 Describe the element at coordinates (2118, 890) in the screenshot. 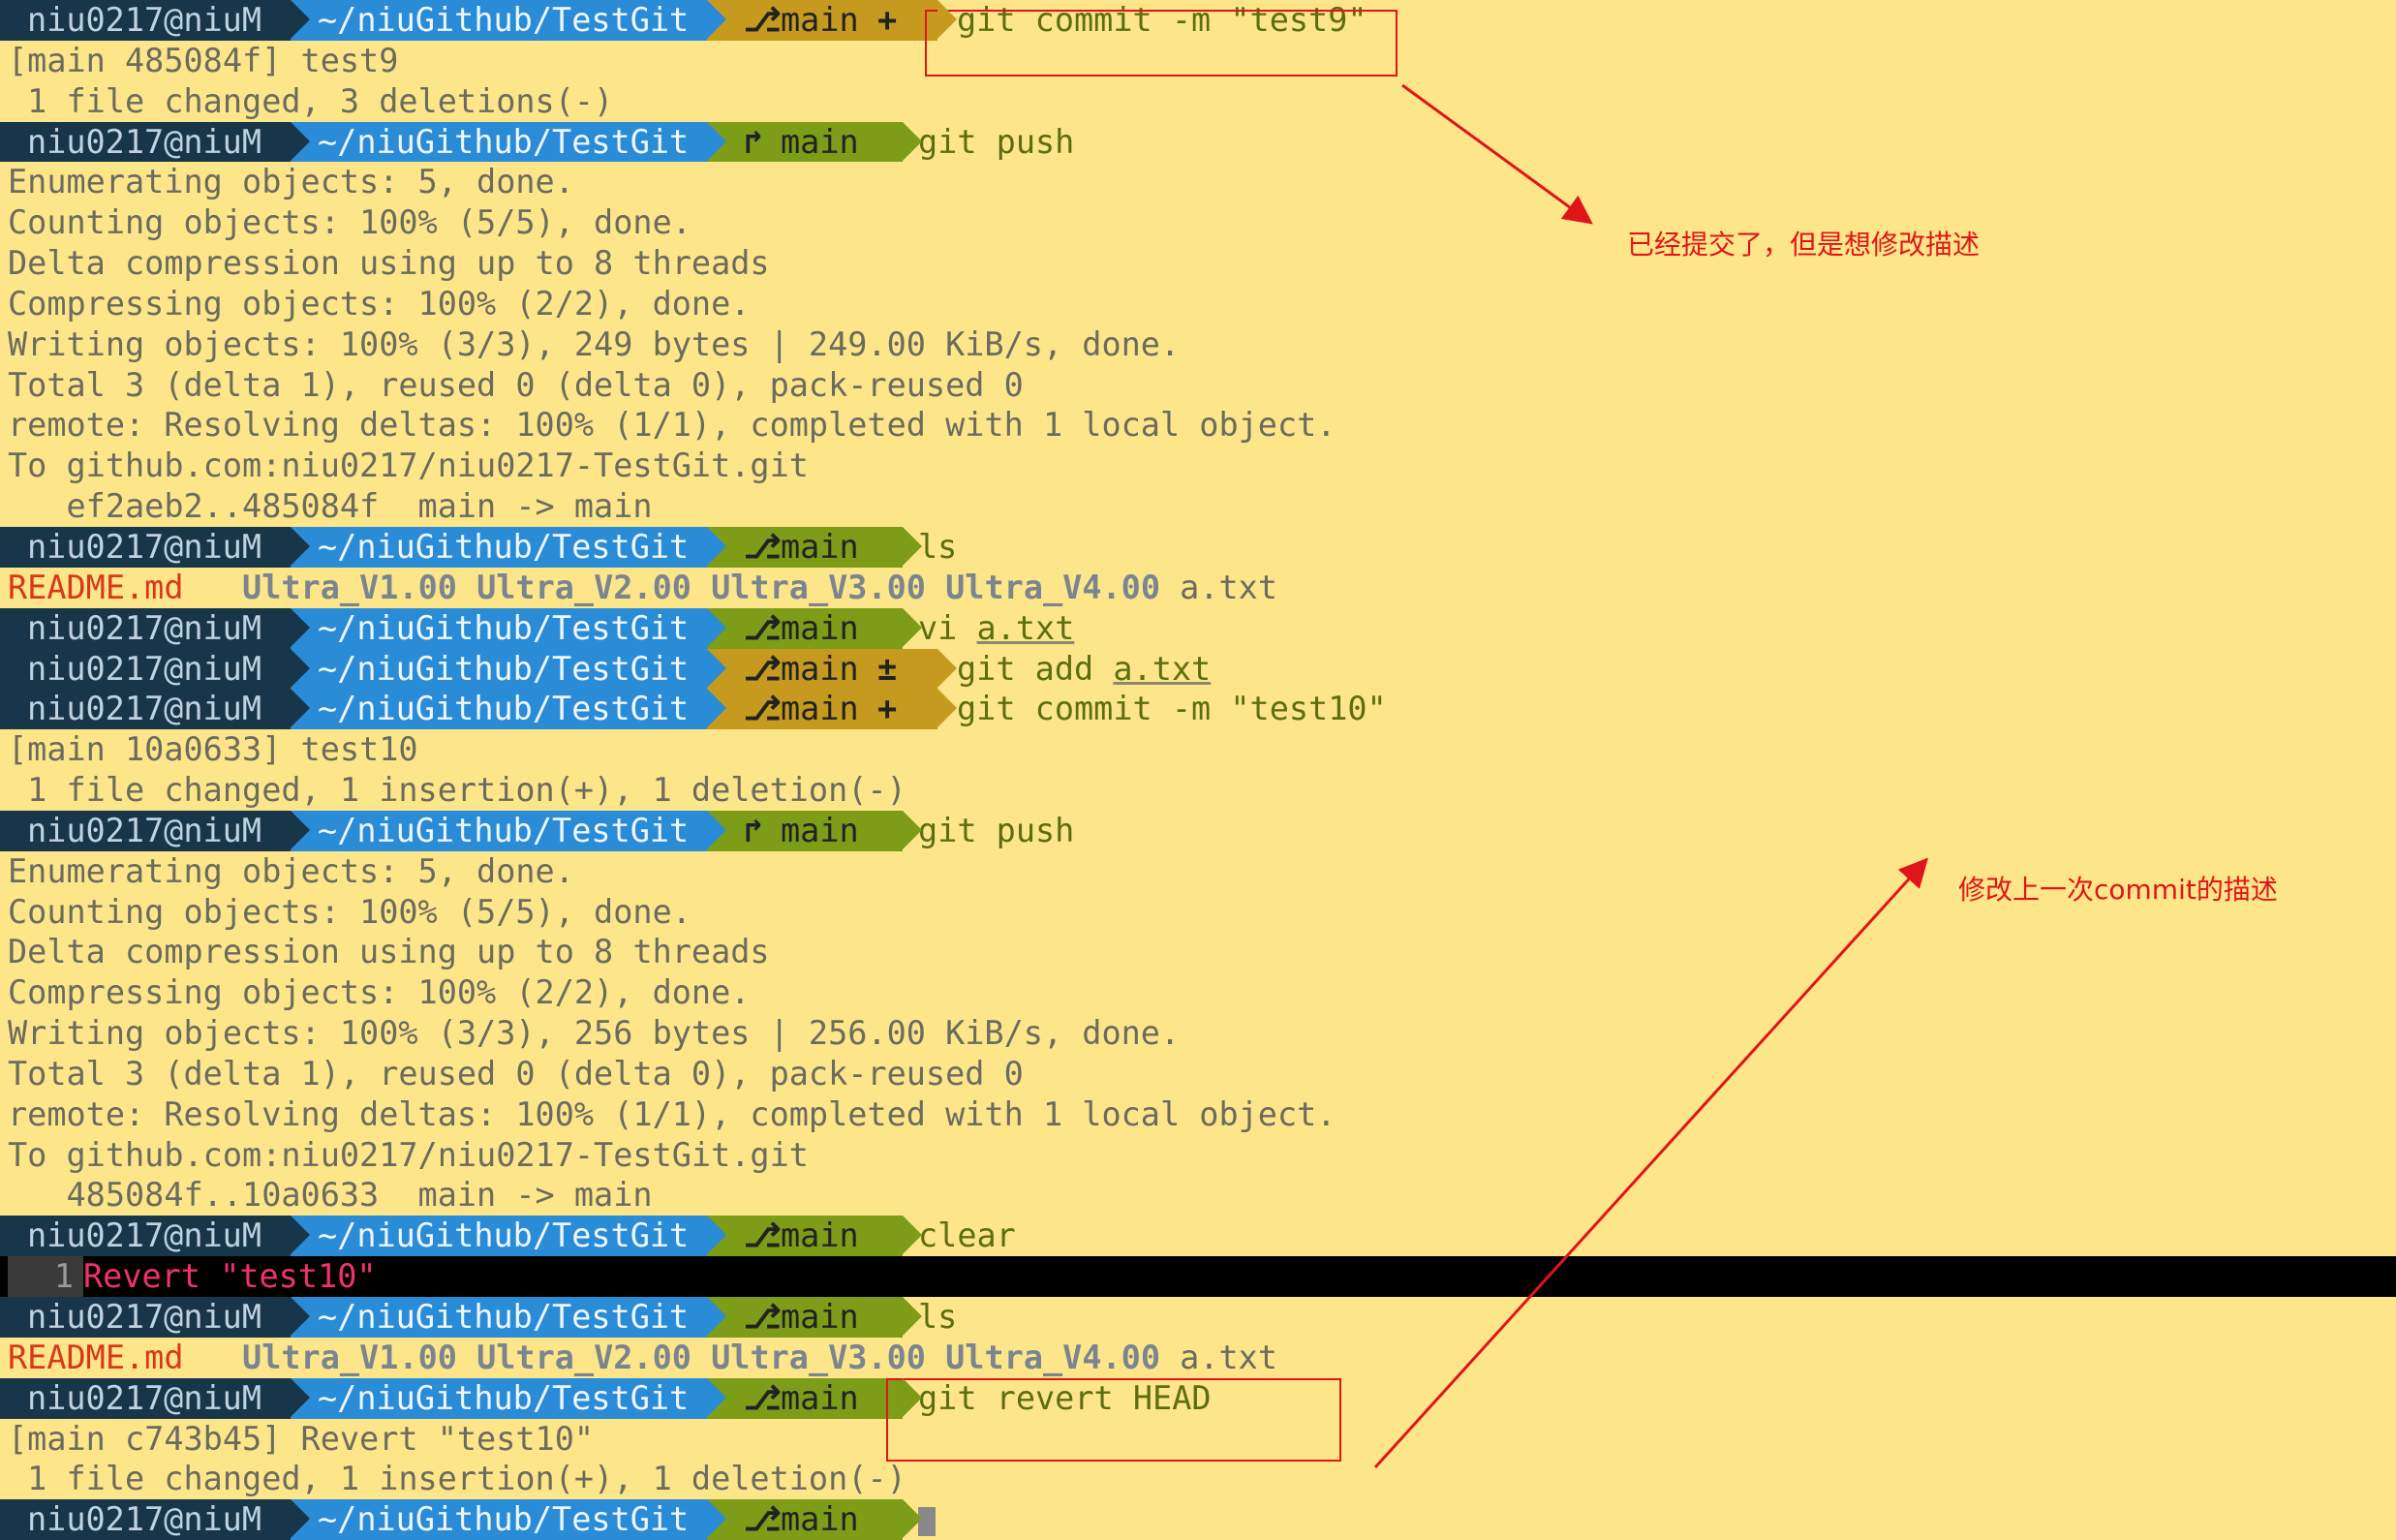

I see `annotation-note-2: 修改上一次commit的描述` at that location.